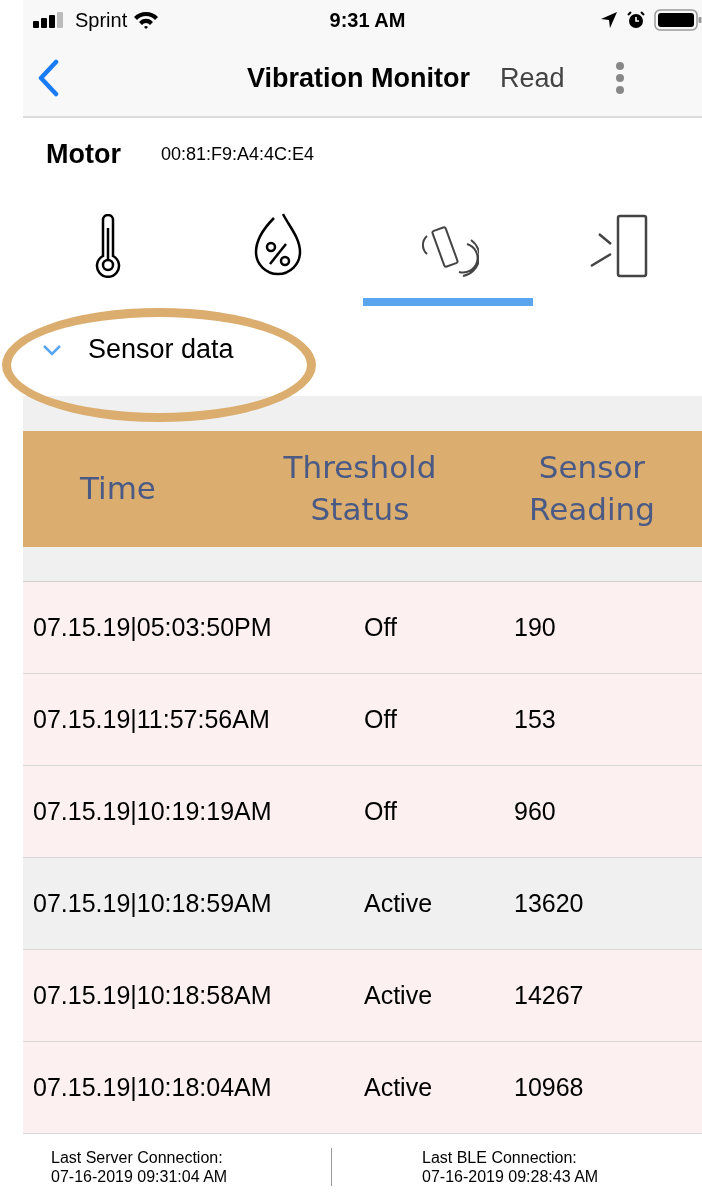 The height and width of the screenshot is (1199, 702). I want to click on alarm-clock-icon, so click(636, 20).